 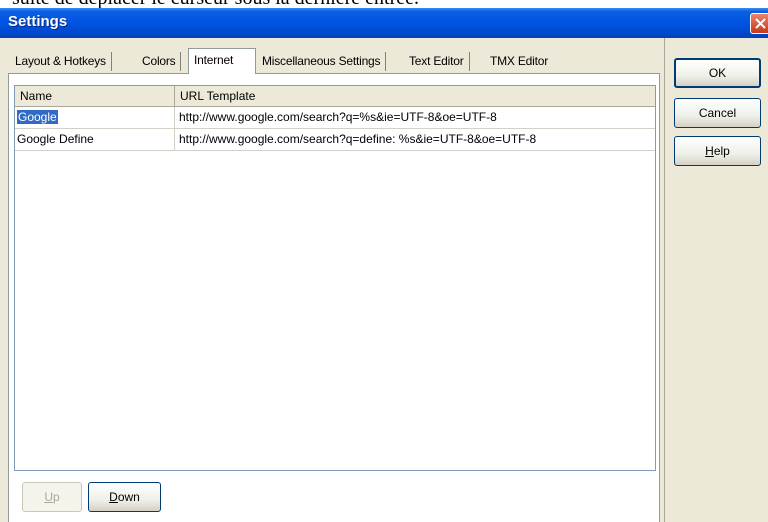 What do you see at coordinates (415, 96) in the screenshot?
I see `column-header-url-template: URL Template` at bounding box center [415, 96].